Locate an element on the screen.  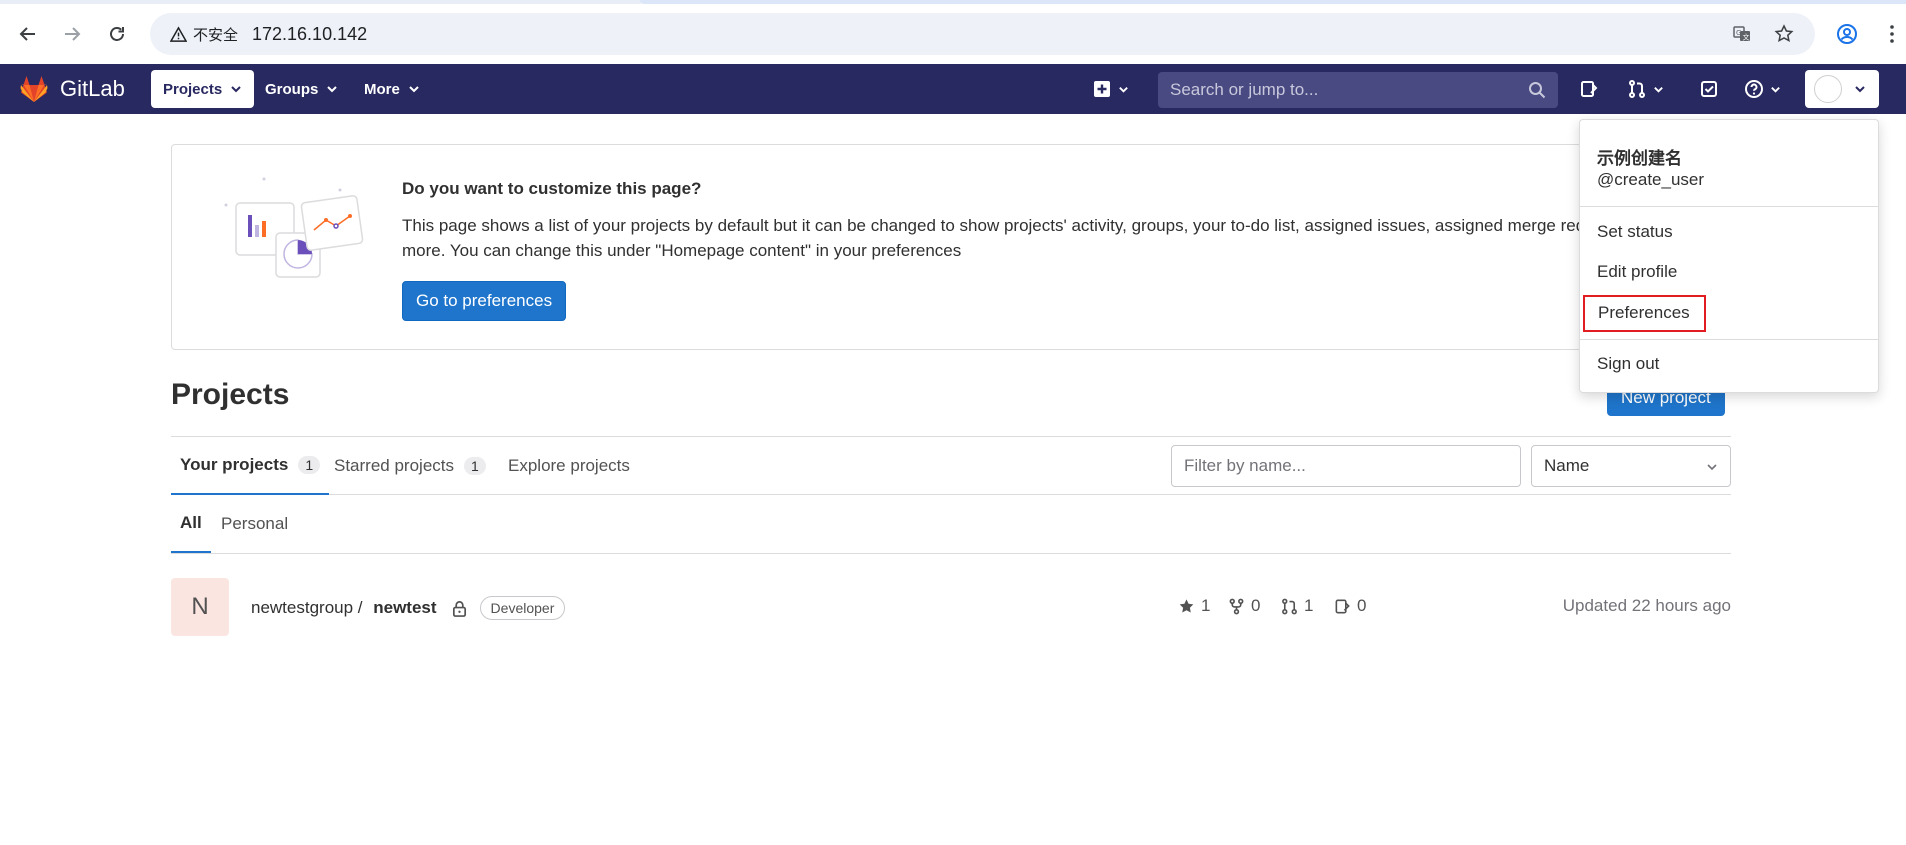
issues-count: 0 is located at coordinates (1350, 606).